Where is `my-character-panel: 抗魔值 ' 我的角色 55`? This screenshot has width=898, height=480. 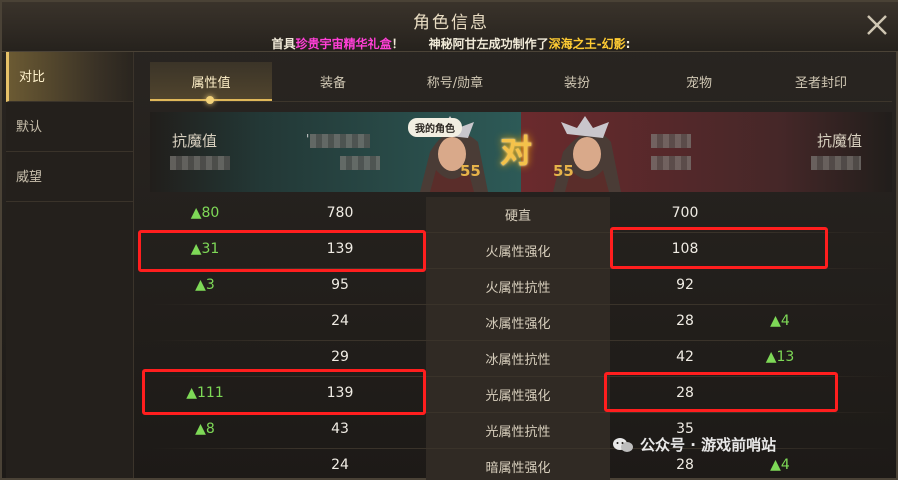
my-character-panel: 抗魔值 ' 我的角色 55 is located at coordinates (335, 152).